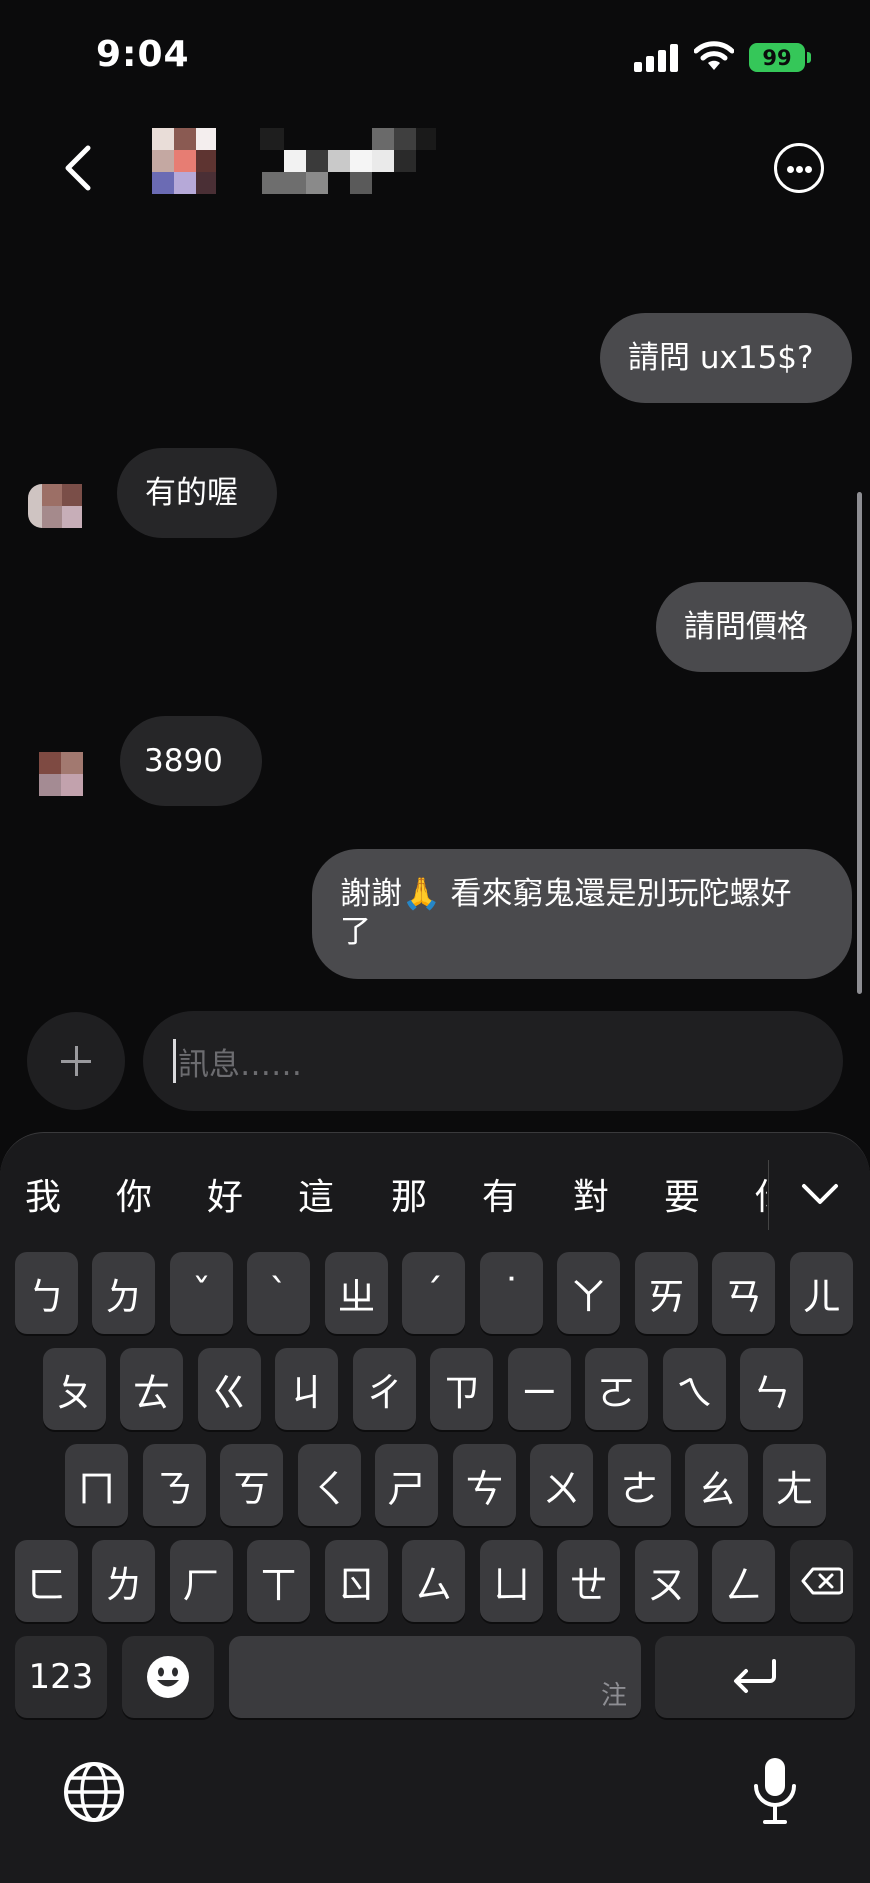  I want to click on key: ㄉ, so click(123, 1293).